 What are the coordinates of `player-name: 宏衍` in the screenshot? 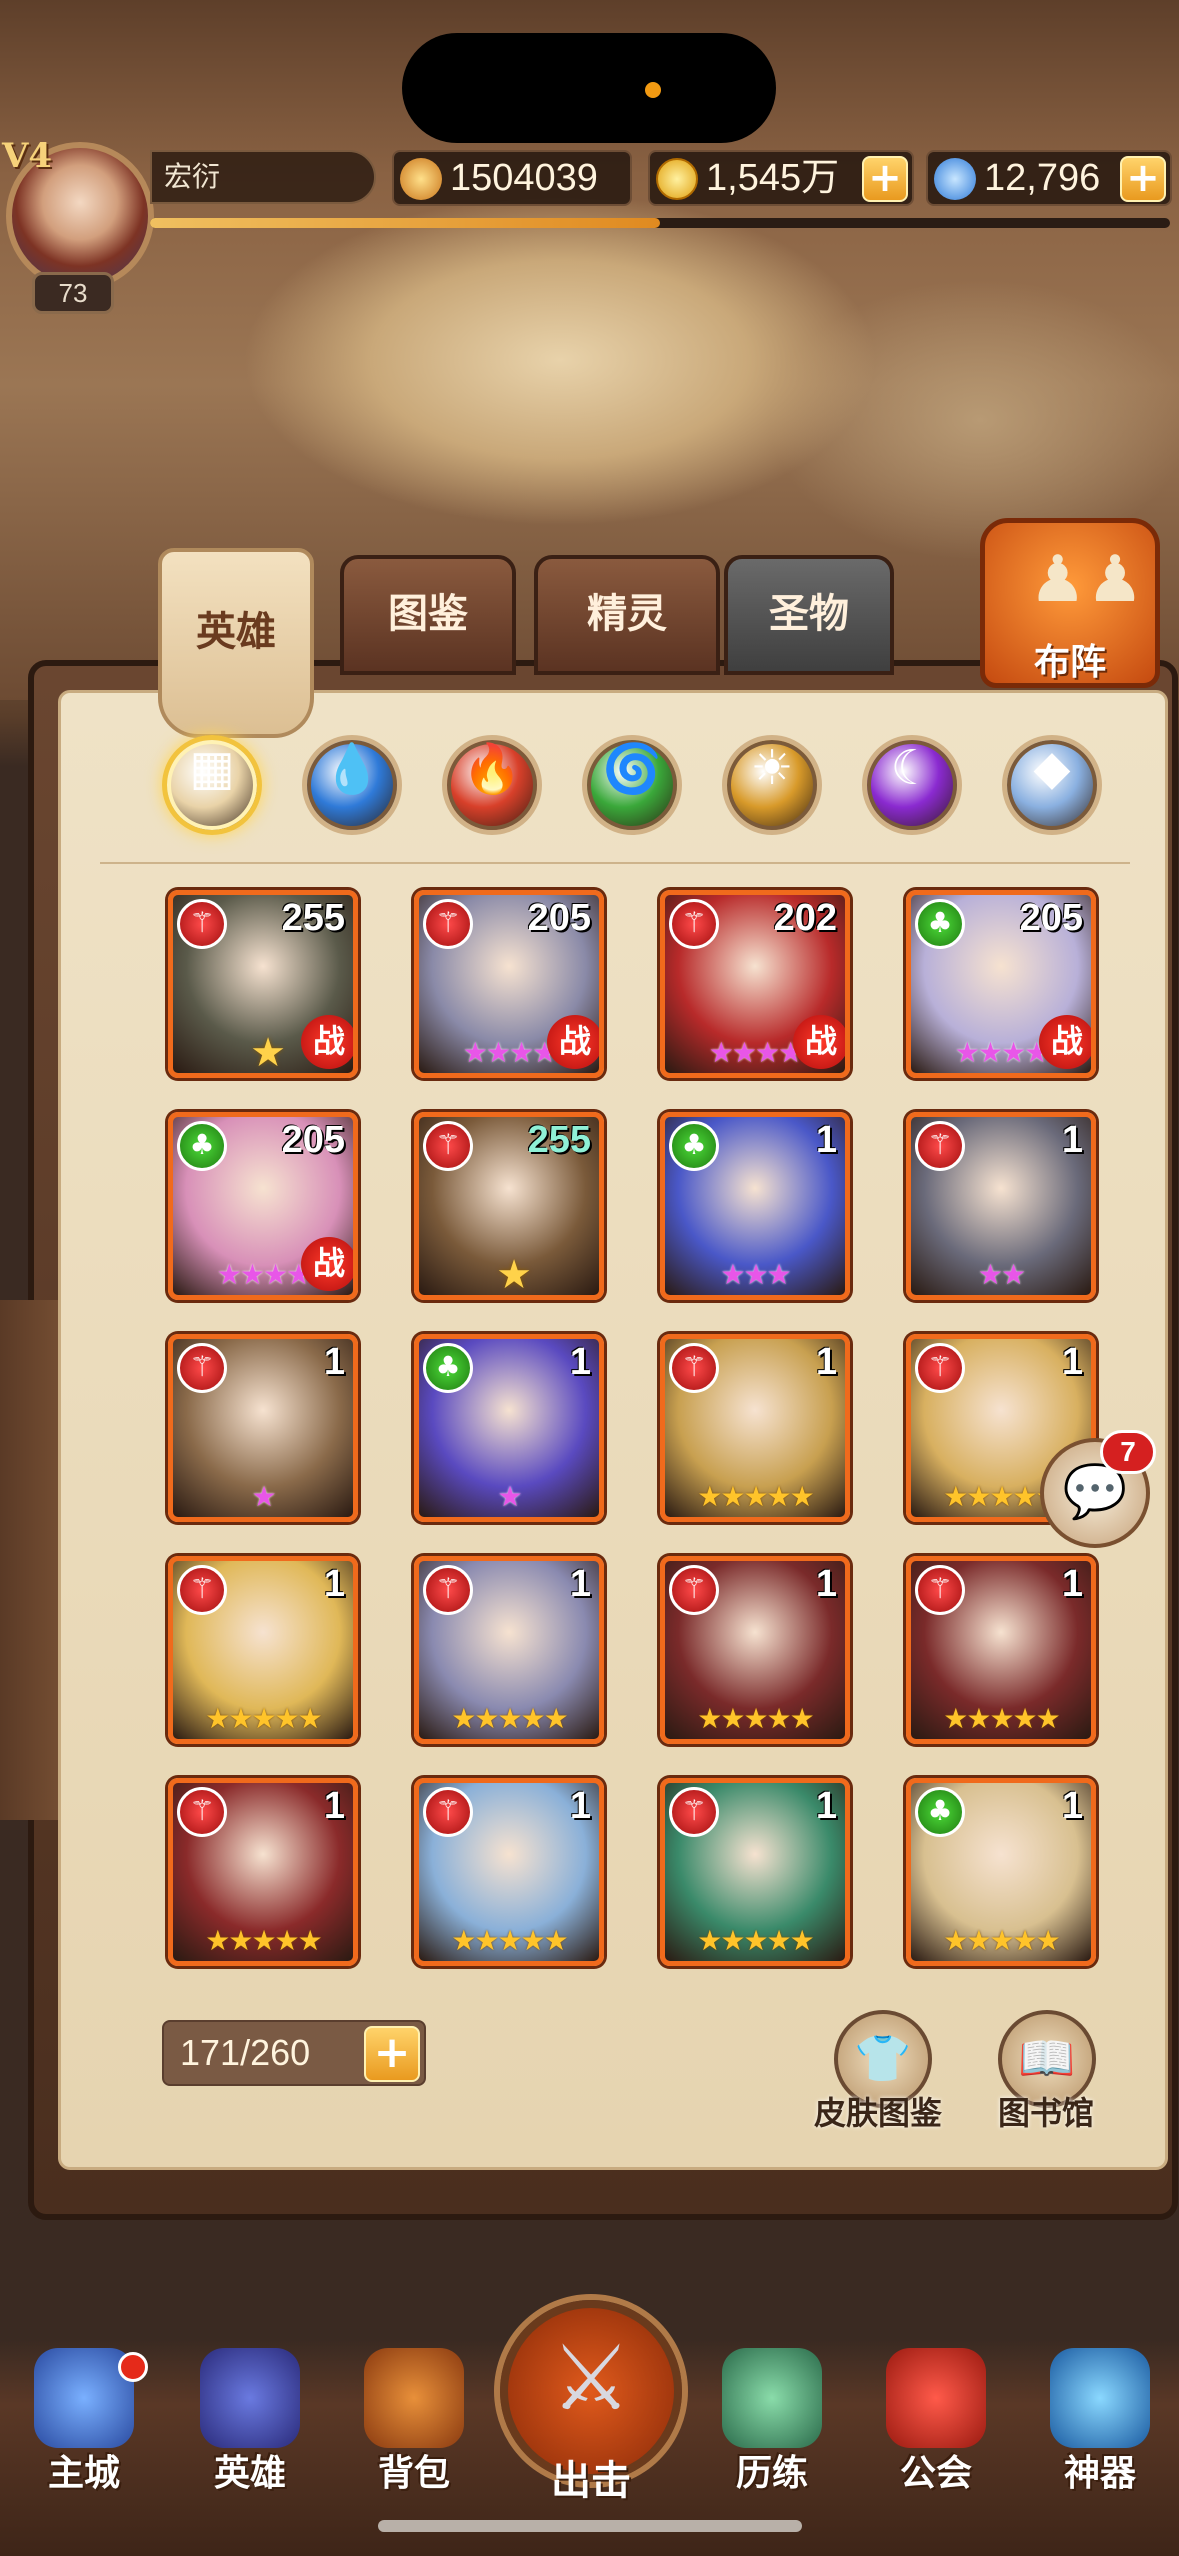 It's located at (263, 177).